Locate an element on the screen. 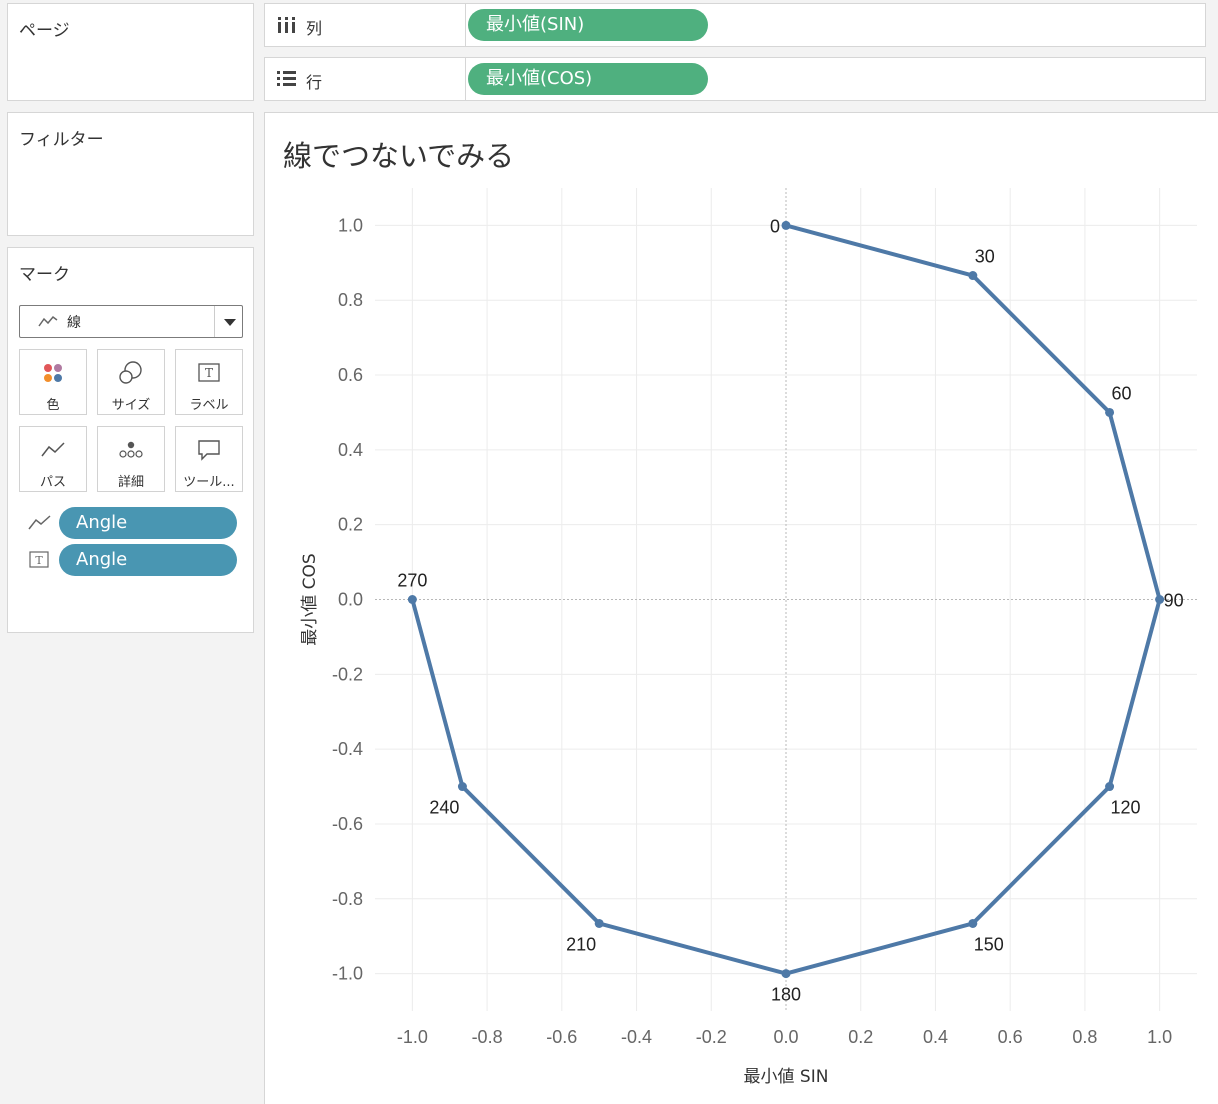 This screenshot has width=1218, height=1104. y-tick-label: -0.6 is located at coordinates (347, 824).